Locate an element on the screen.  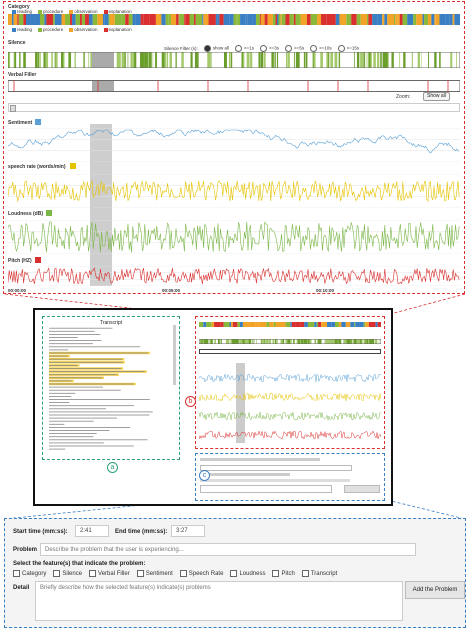
zoom-brush is located at coordinates (234, 107).